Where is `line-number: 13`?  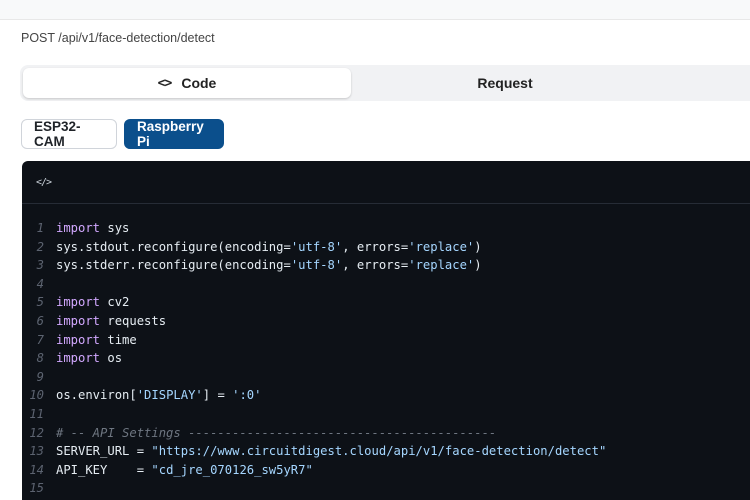 line-number: 13 is located at coordinates (36, 451).